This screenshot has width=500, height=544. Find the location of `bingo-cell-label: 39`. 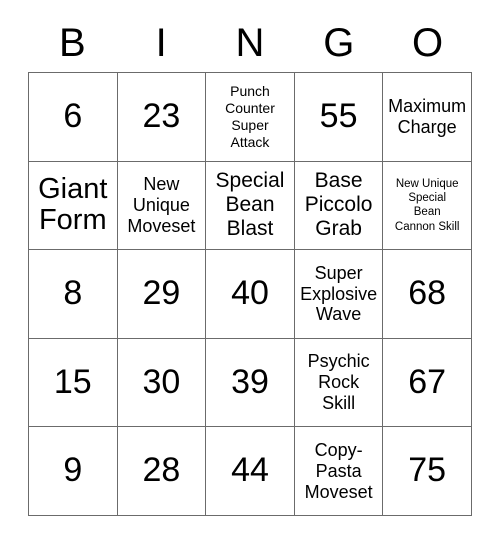

bingo-cell-label: 39 is located at coordinates (250, 381).